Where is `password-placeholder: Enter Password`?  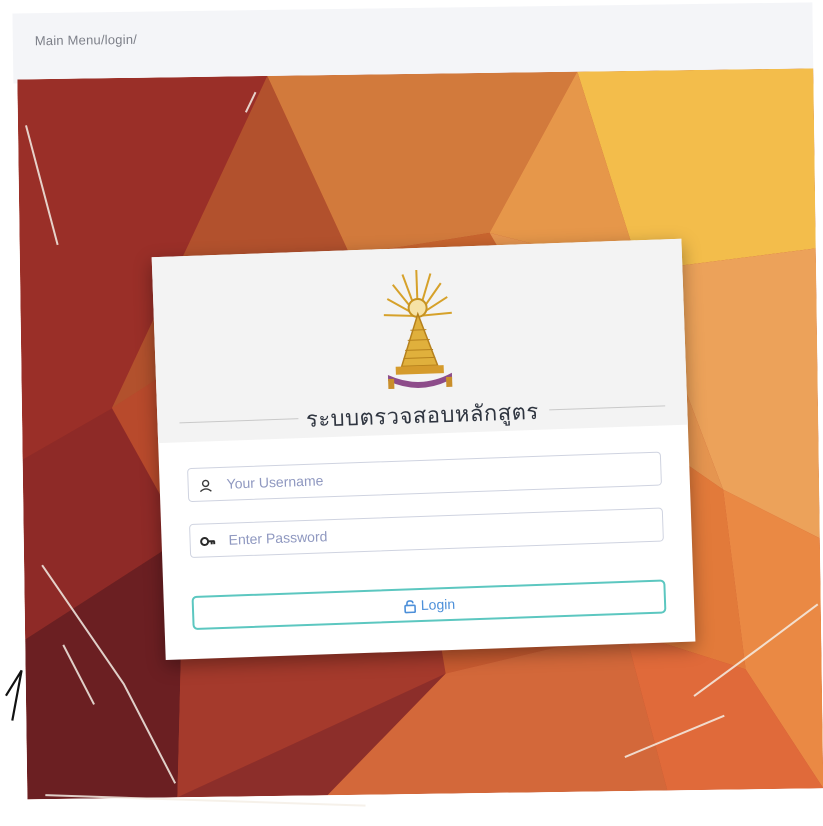 password-placeholder: Enter Password is located at coordinates (277, 537).